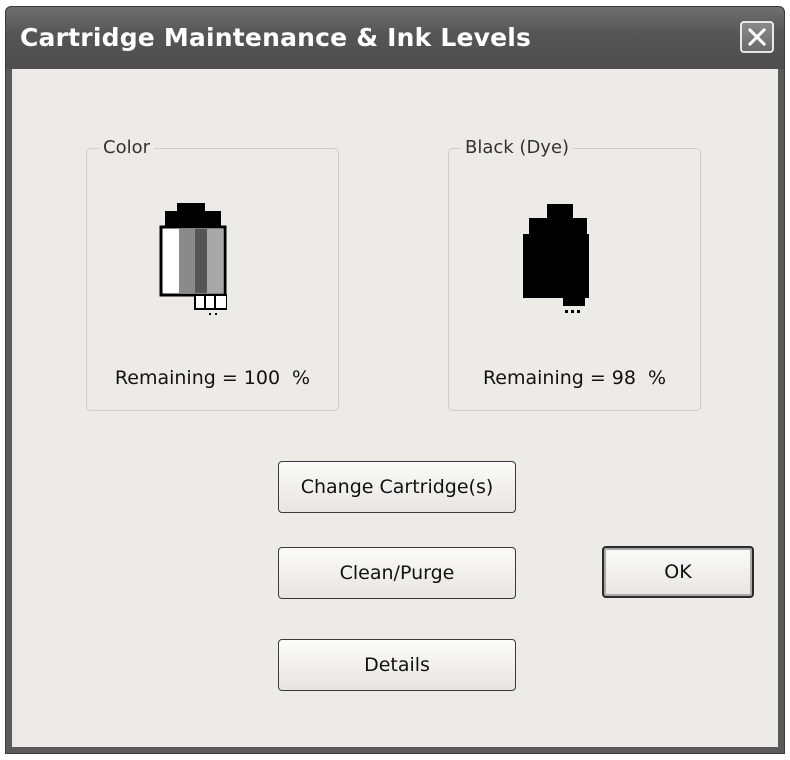  Describe the element at coordinates (678, 572) in the screenshot. I see `ok-button: OK` at that location.